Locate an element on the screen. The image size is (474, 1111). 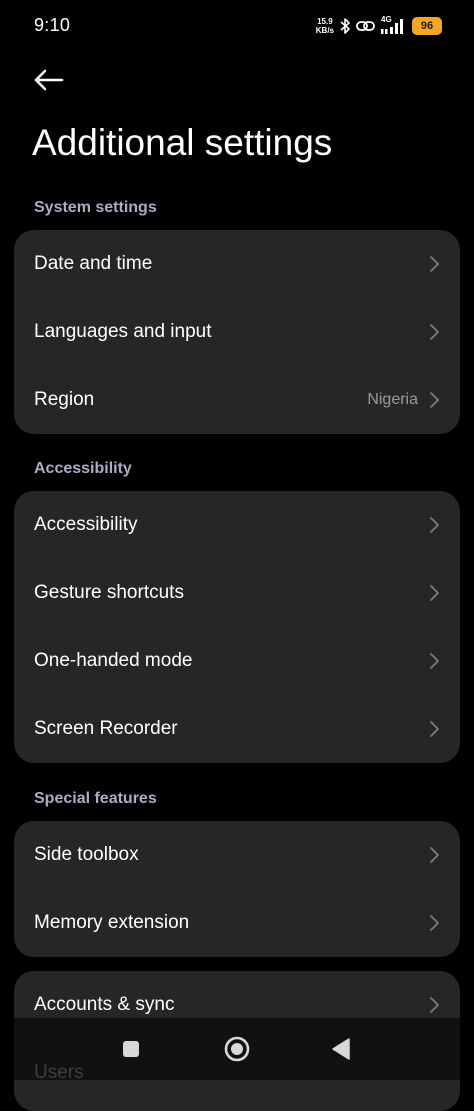
recents-button is located at coordinates (131, 1049).